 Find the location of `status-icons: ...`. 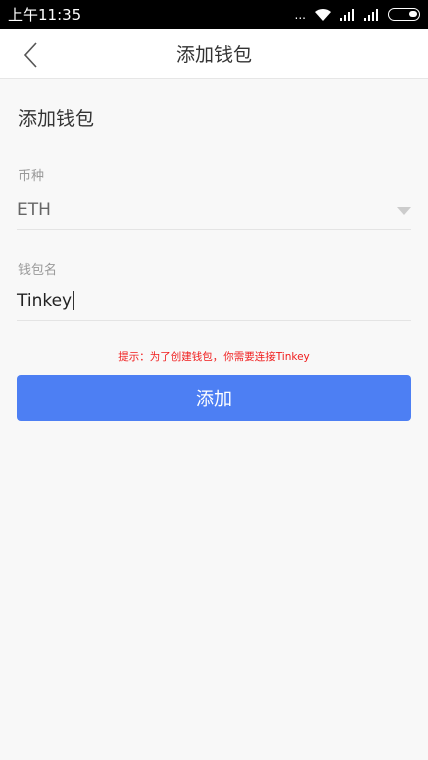

status-icons: ... is located at coordinates (357, 15).